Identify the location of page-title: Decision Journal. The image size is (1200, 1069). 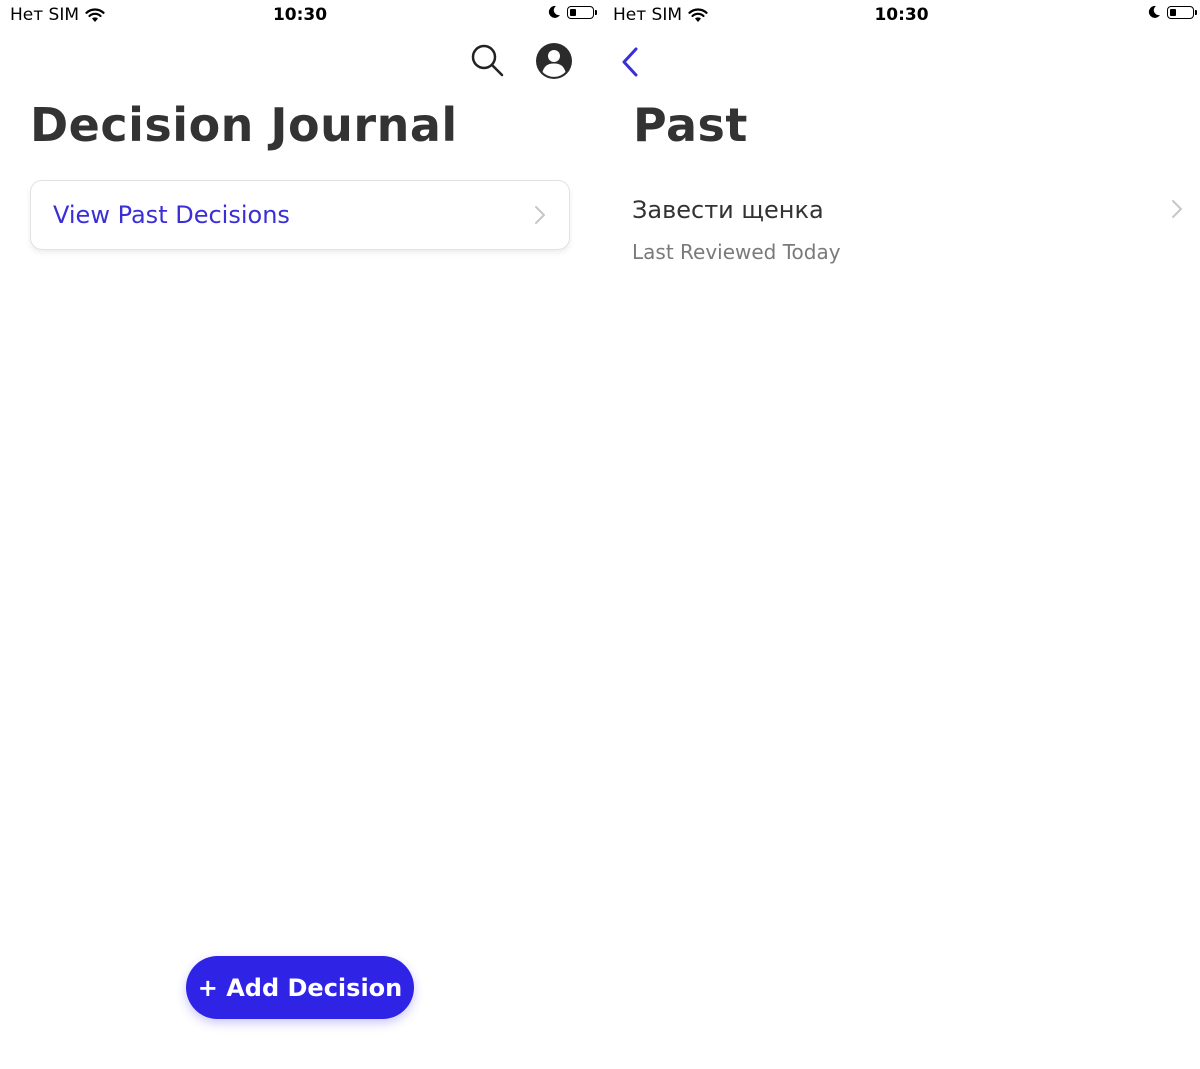
(244, 125).